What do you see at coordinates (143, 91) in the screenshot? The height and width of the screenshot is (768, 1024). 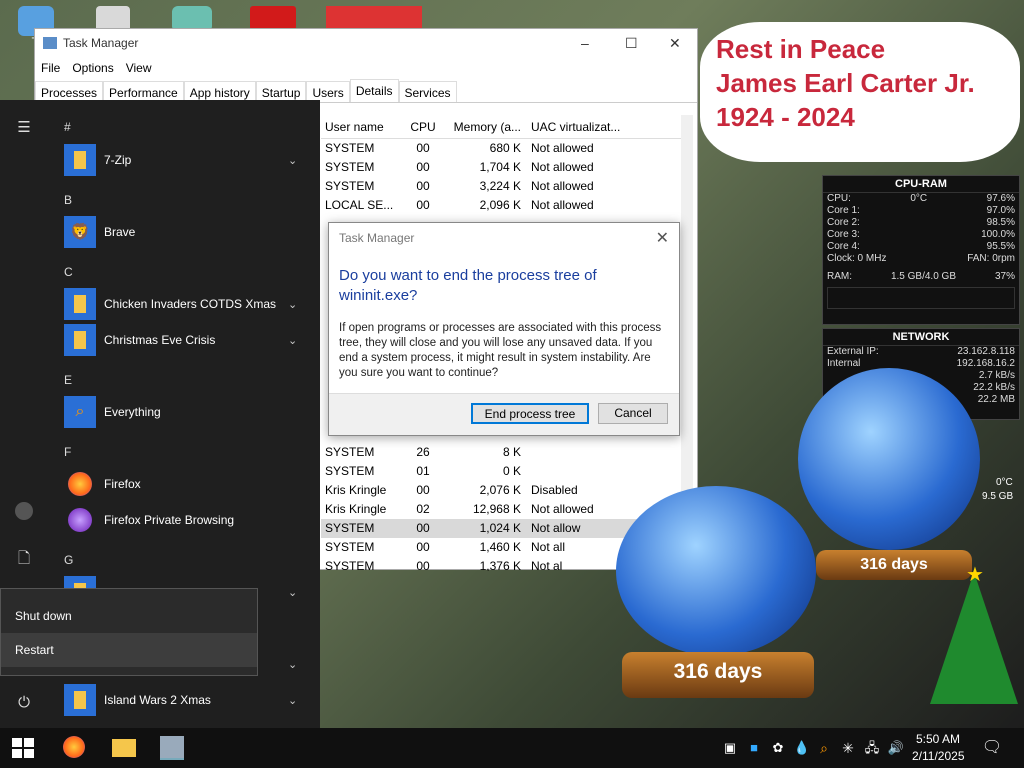 I see `tab-performance: Performance` at bounding box center [143, 91].